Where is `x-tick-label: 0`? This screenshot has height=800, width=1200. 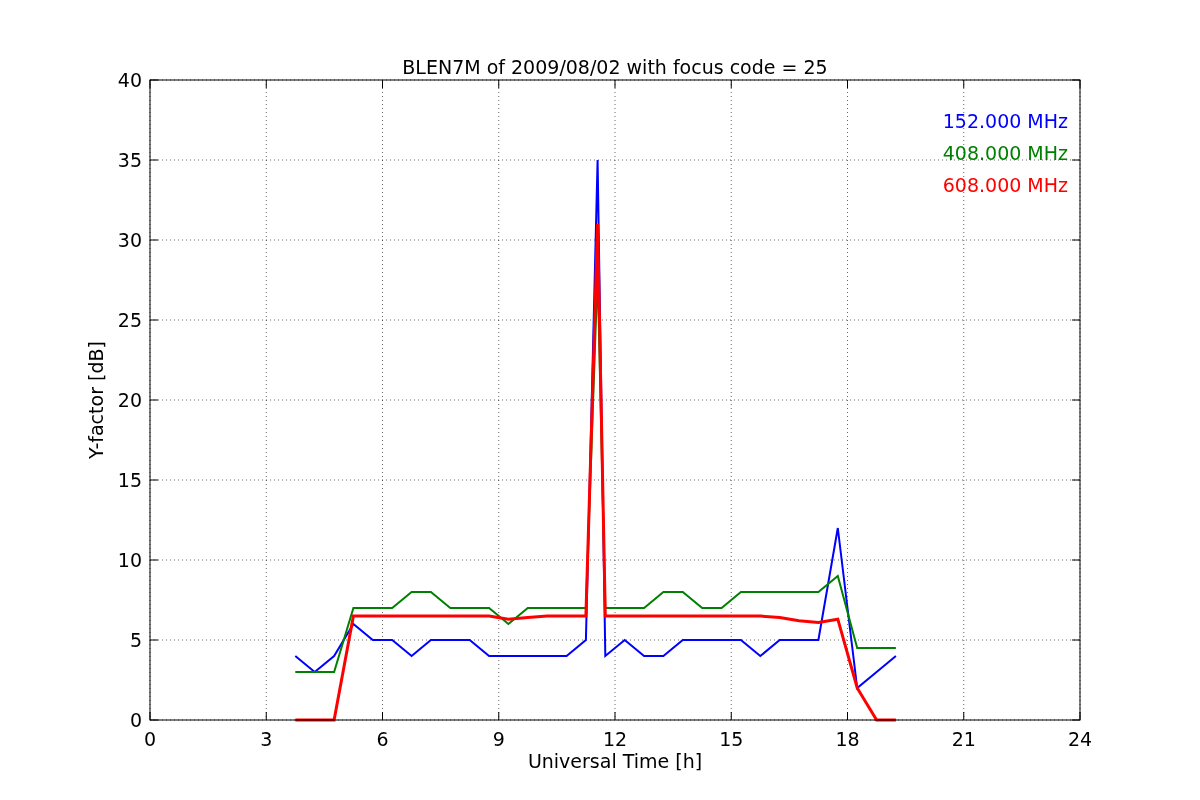
x-tick-label: 0 is located at coordinates (150, 739).